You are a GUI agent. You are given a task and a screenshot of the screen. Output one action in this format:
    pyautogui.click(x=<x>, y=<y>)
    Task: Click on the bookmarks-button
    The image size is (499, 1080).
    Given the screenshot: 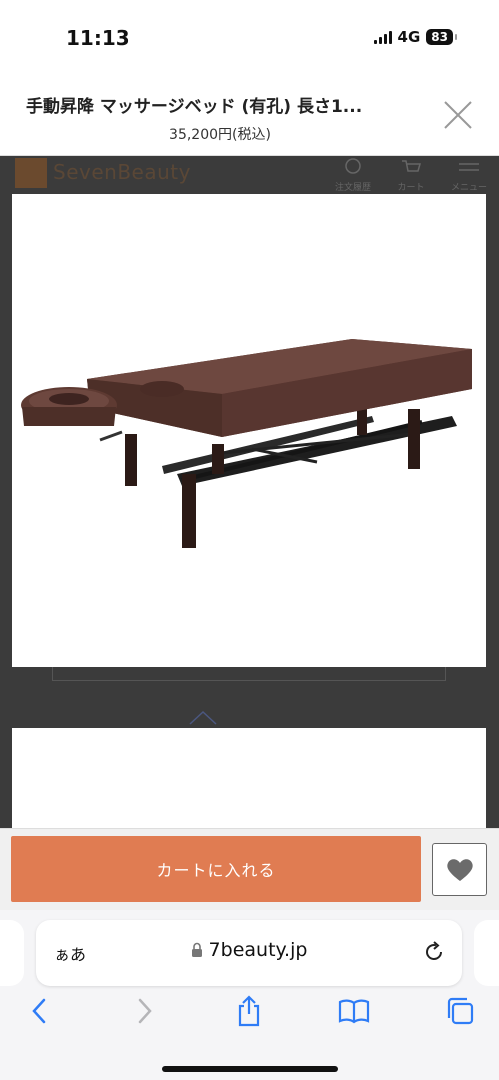 What is the action you would take?
    pyautogui.click(x=354, y=1011)
    